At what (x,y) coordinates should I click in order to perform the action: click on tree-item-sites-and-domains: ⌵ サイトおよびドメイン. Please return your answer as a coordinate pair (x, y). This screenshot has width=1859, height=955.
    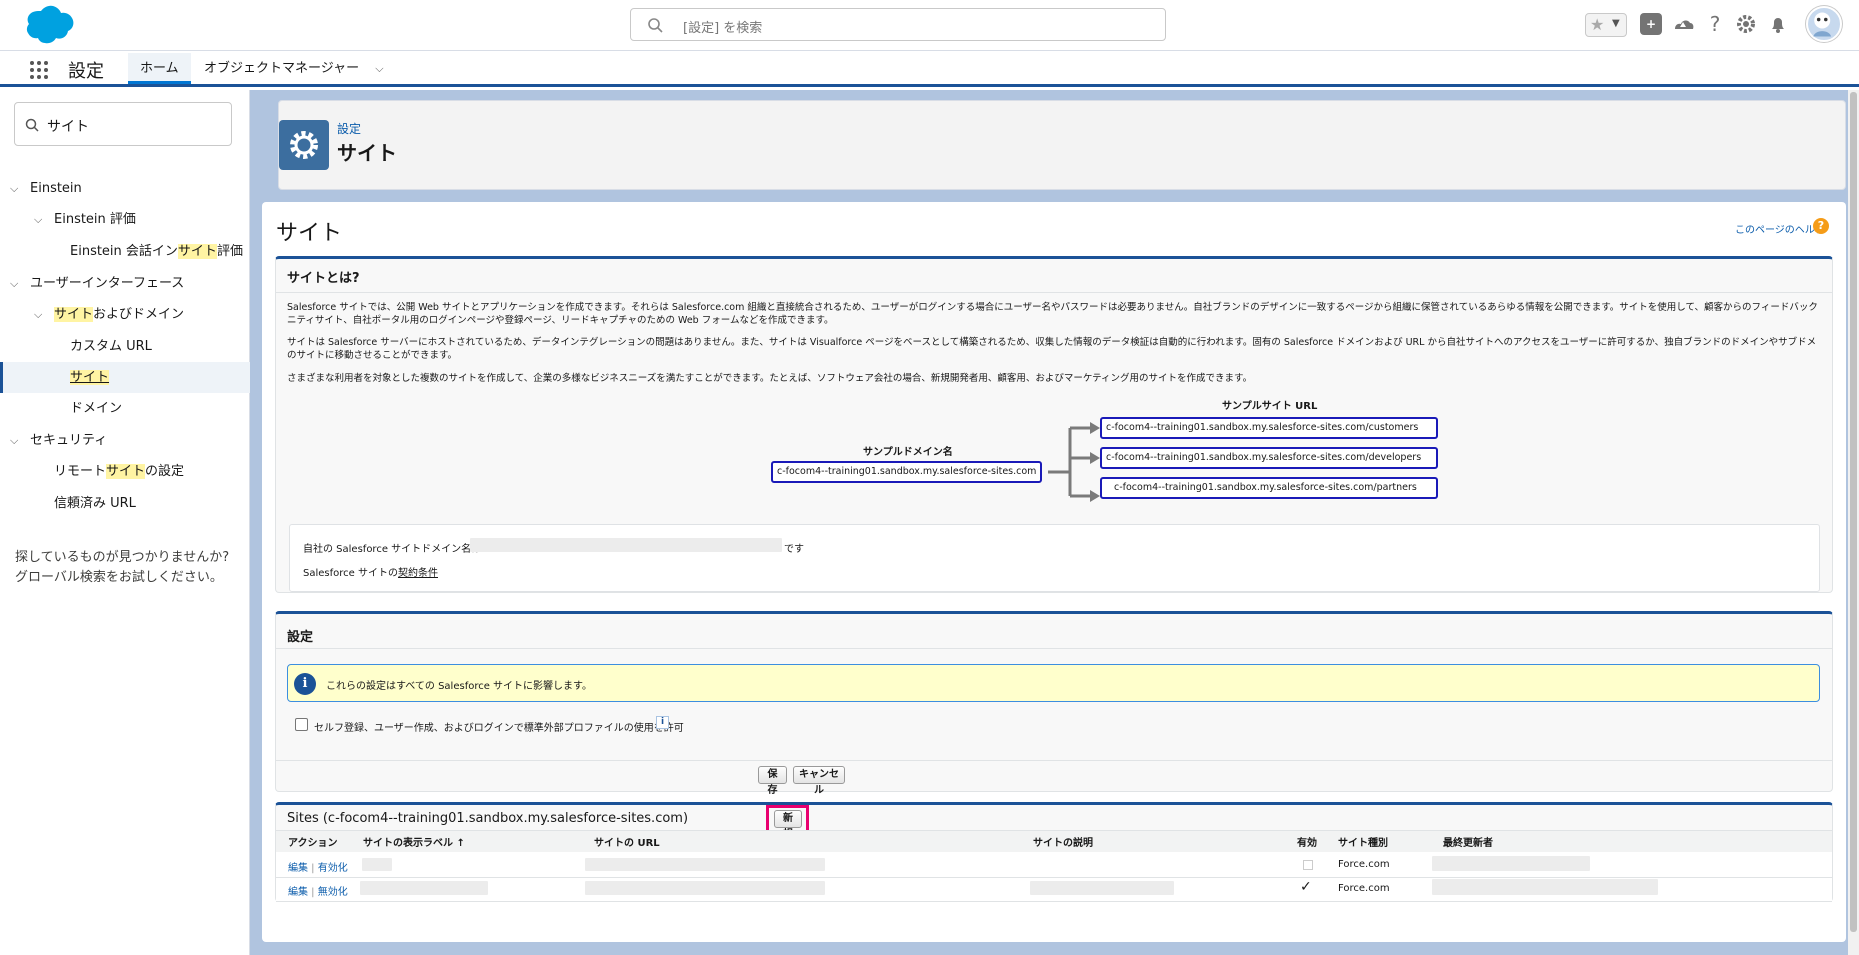
    Looking at the image, I should click on (125, 314).